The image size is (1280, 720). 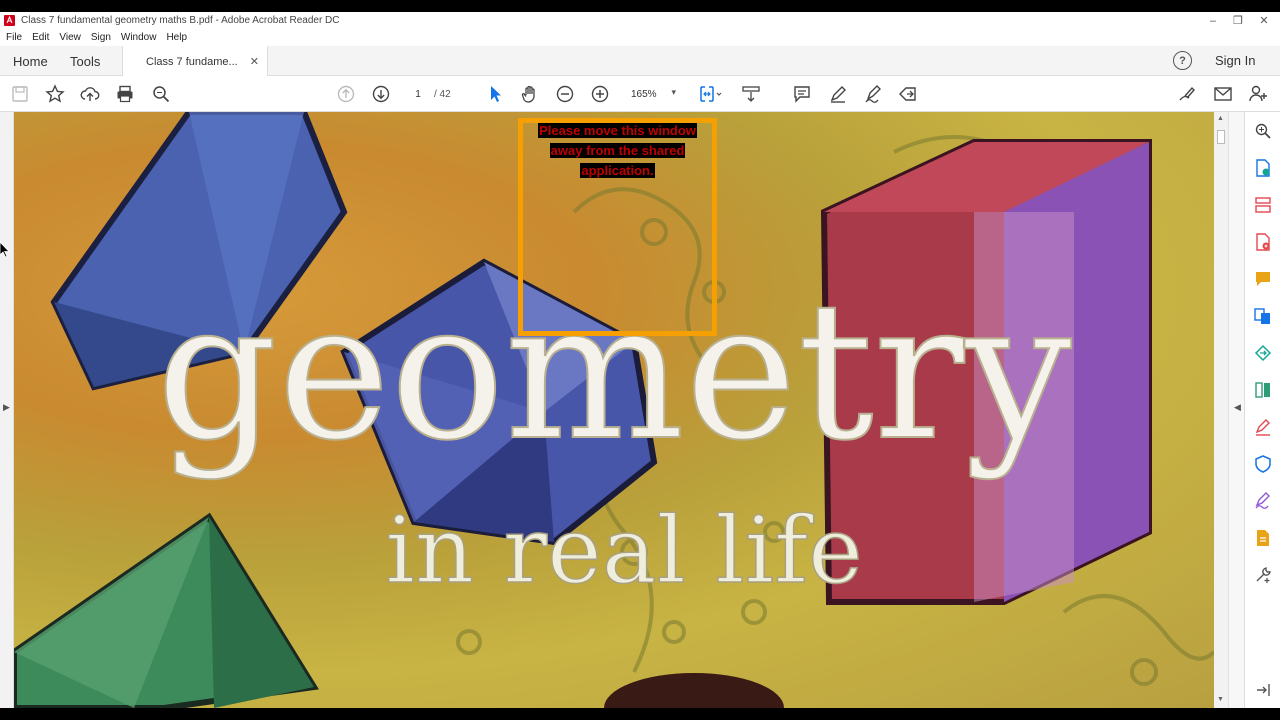 What do you see at coordinates (1263, 205) in the screenshot?
I see `organize-pages-icon` at bounding box center [1263, 205].